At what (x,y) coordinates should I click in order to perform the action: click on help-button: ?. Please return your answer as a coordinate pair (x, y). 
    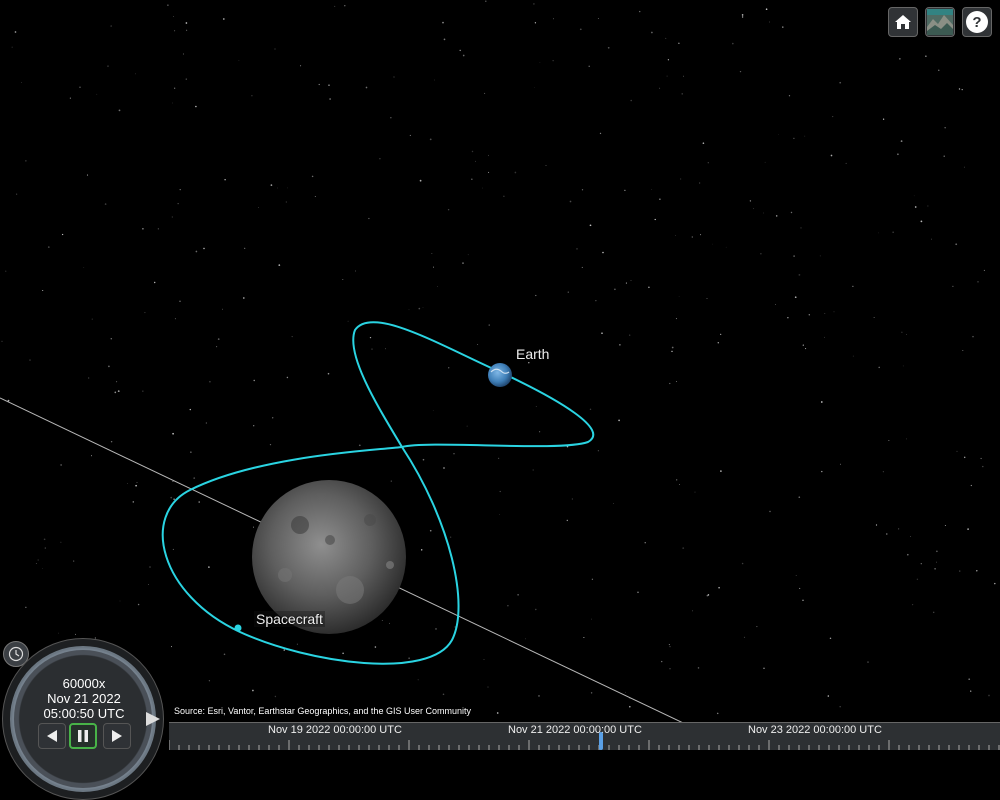
    Looking at the image, I should click on (977, 22).